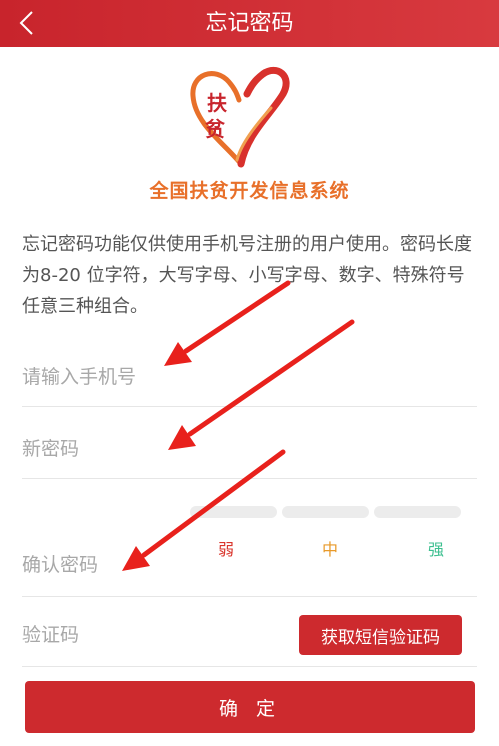  I want to click on strength-bar-weak, so click(233, 512).